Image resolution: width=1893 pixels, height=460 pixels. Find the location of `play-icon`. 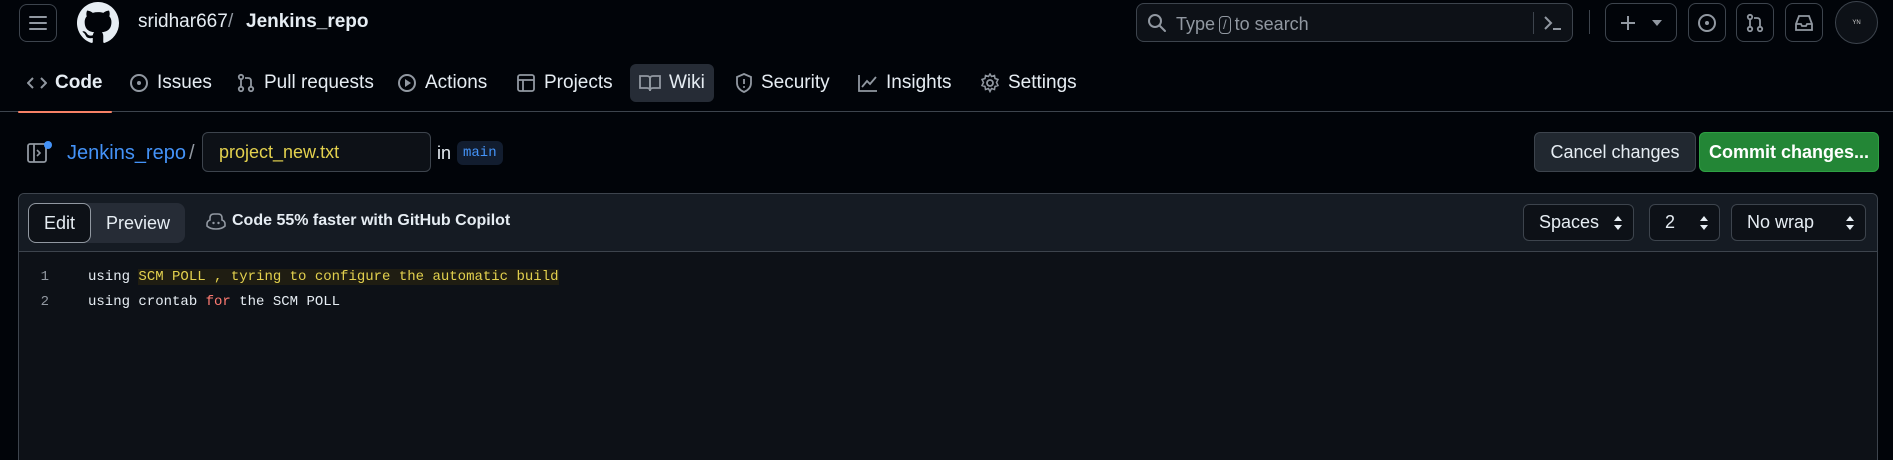

play-icon is located at coordinates (407, 83).